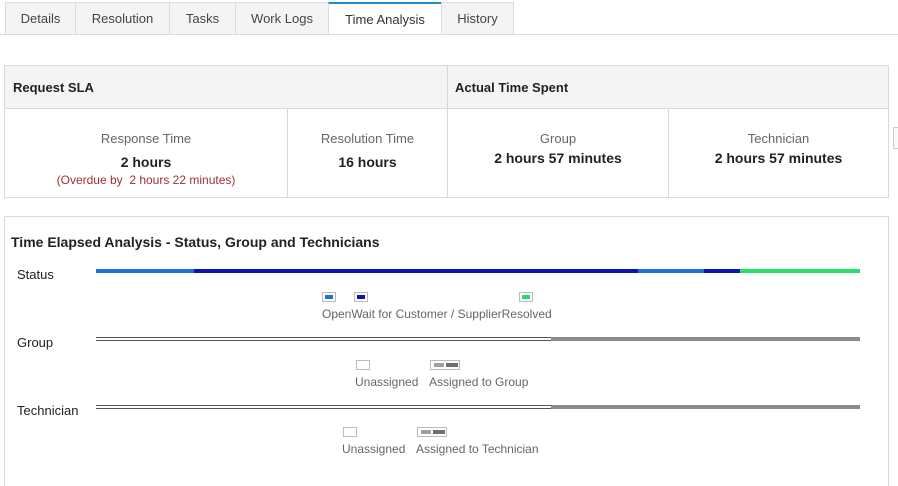  I want to click on status-segment-resolved, so click(800, 271).